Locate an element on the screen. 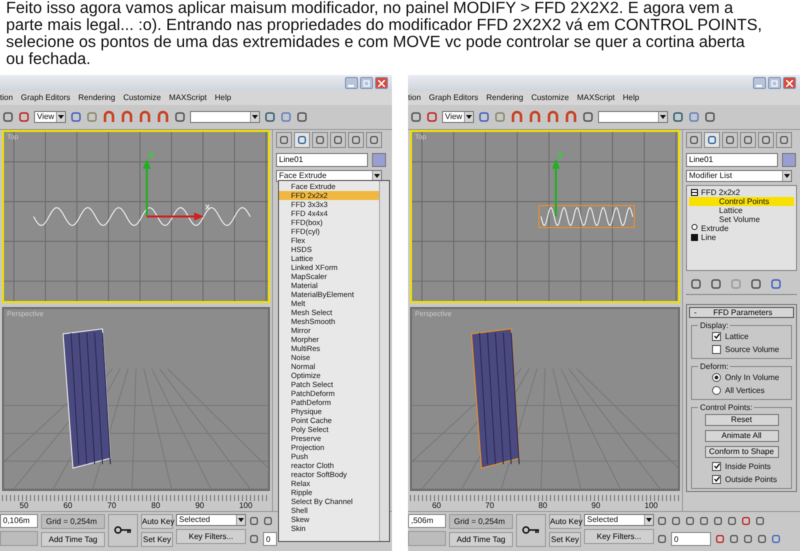  panel-button: Conform to Shape is located at coordinates (741, 452).